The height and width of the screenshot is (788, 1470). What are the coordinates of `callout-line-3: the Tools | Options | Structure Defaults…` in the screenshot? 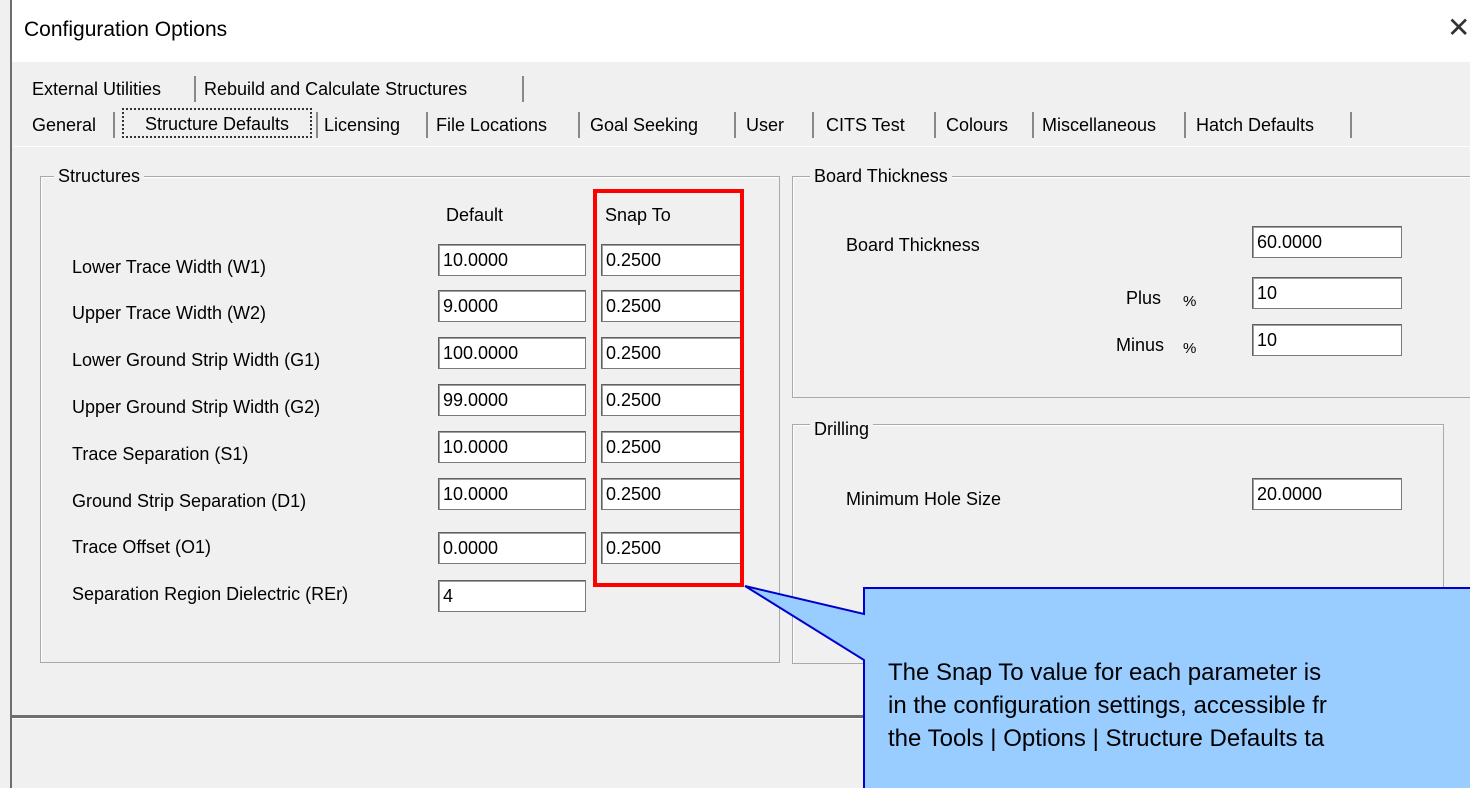 It's located at (1106, 738).